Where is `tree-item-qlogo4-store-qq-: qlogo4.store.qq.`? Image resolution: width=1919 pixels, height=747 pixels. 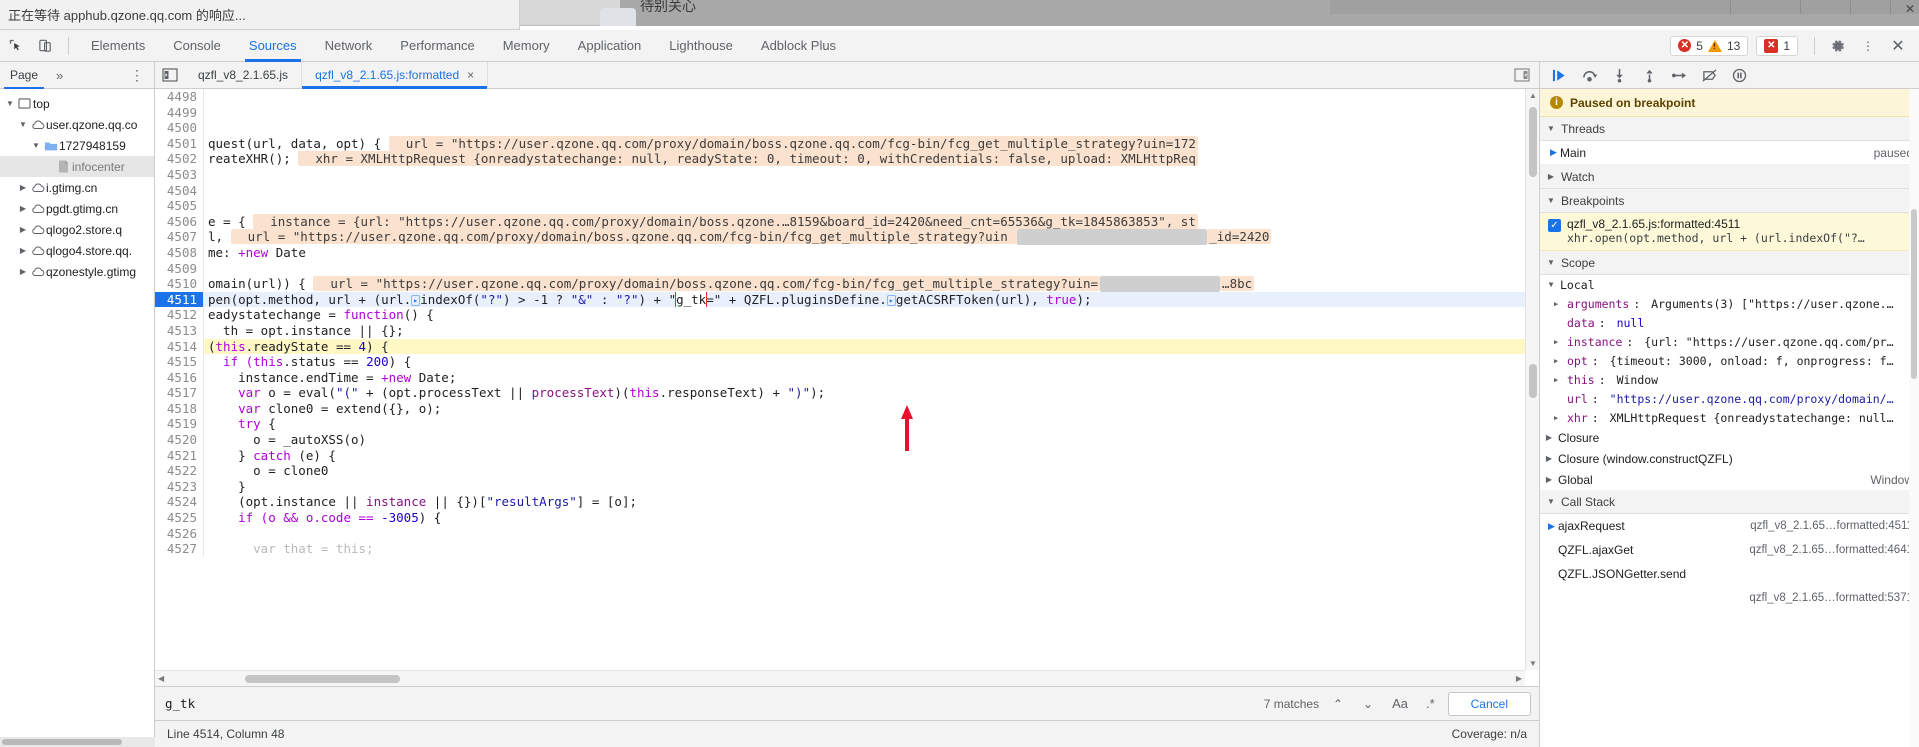 tree-item-qlogo4-store-qq-: qlogo4.store.qq. is located at coordinates (77, 250).